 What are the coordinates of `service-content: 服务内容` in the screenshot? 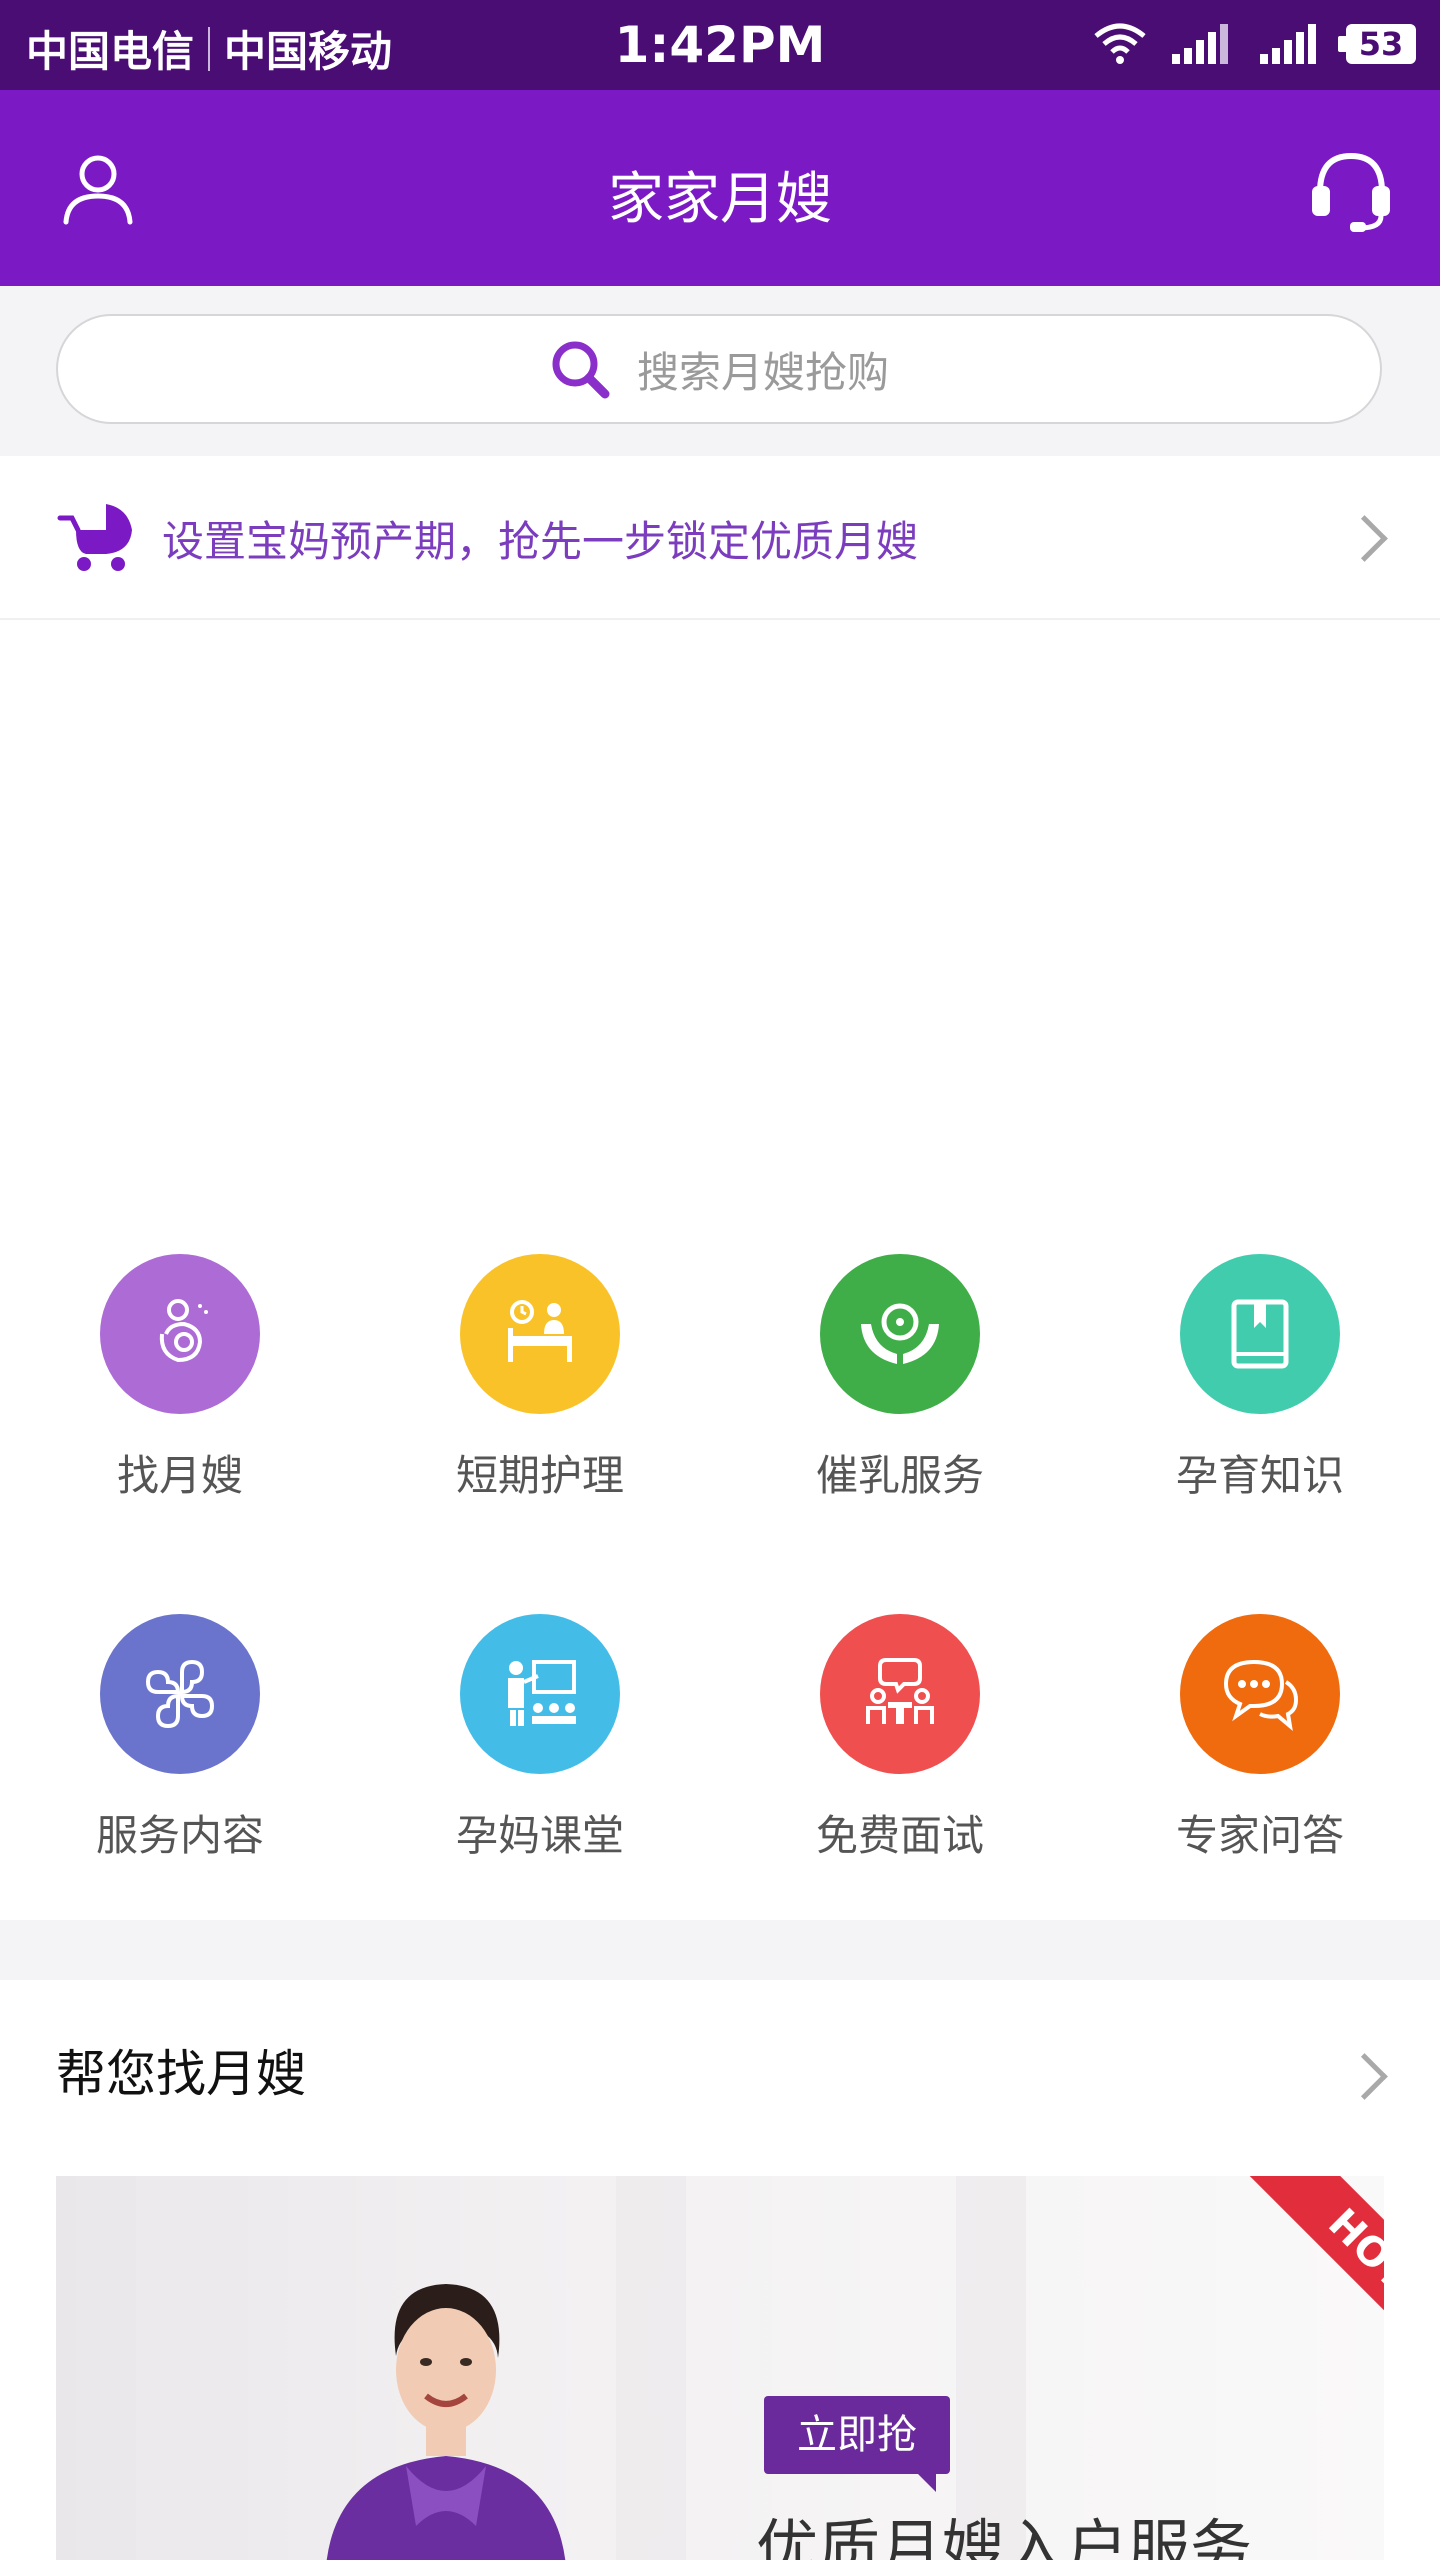 It's located at (180, 1750).